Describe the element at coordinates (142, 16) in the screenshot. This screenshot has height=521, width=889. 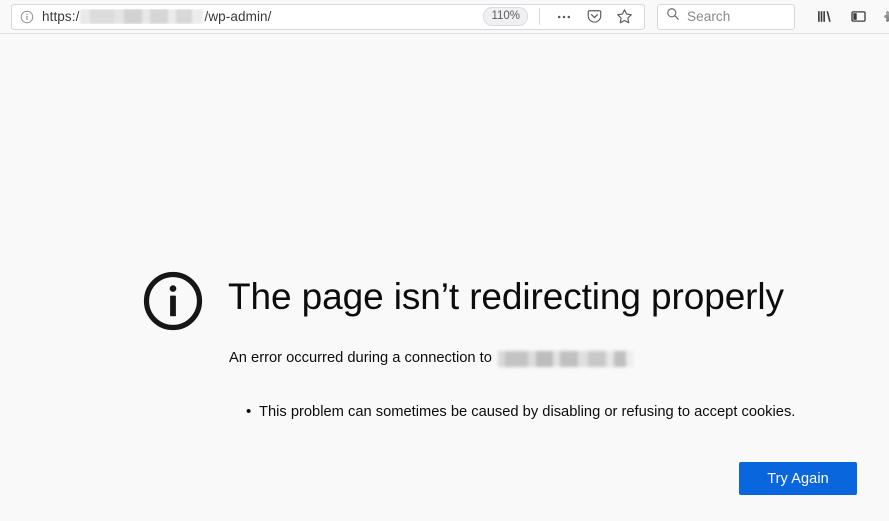
I see `url-redacted-host` at that location.